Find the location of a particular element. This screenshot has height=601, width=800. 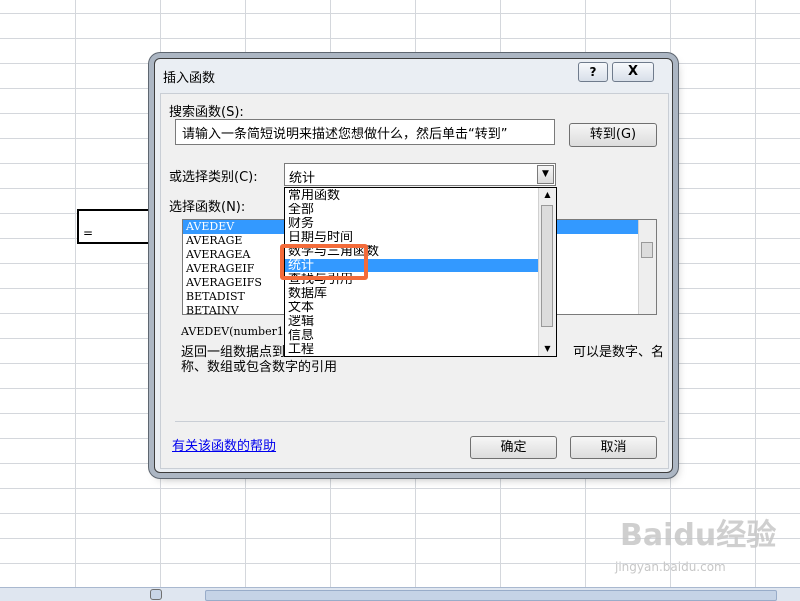

dropdown-scrollbar: ▲ ▼ is located at coordinates (547, 272).